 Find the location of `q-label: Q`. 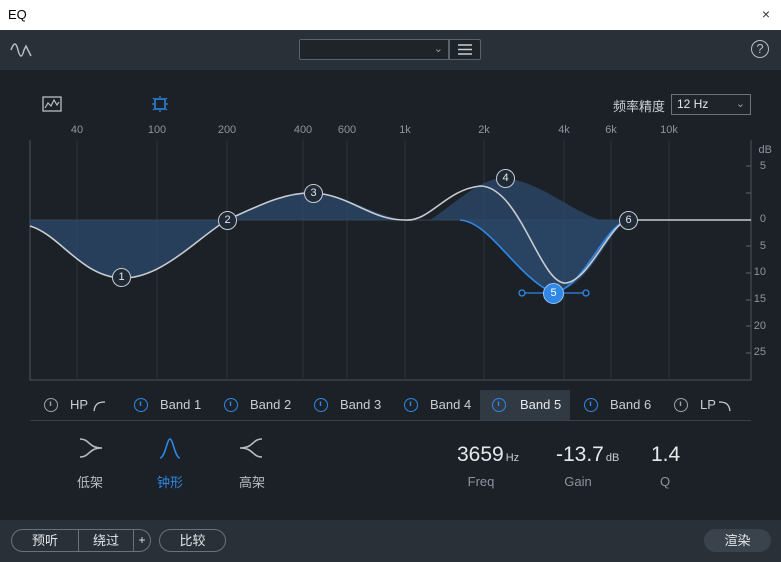

q-label: Q is located at coordinates (665, 481).